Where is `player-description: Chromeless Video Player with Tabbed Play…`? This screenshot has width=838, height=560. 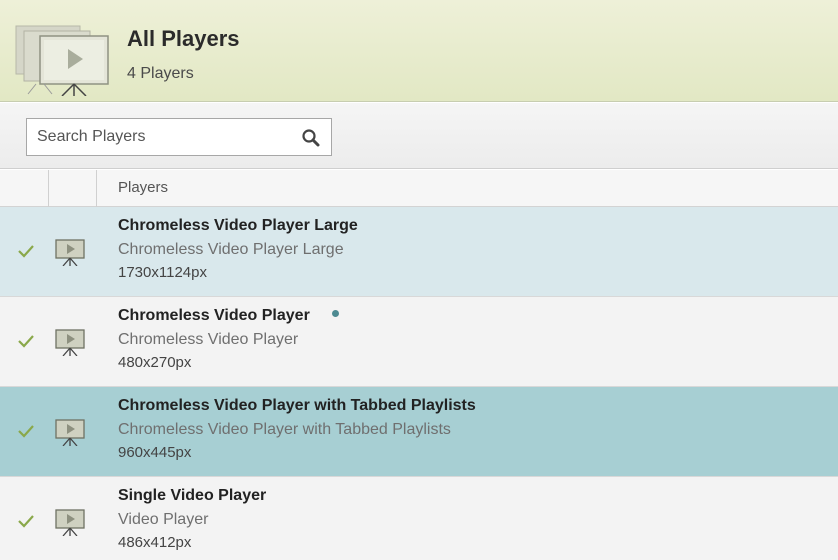
player-description: Chromeless Video Player with Tabbed Play… is located at coordinates (284, 429).